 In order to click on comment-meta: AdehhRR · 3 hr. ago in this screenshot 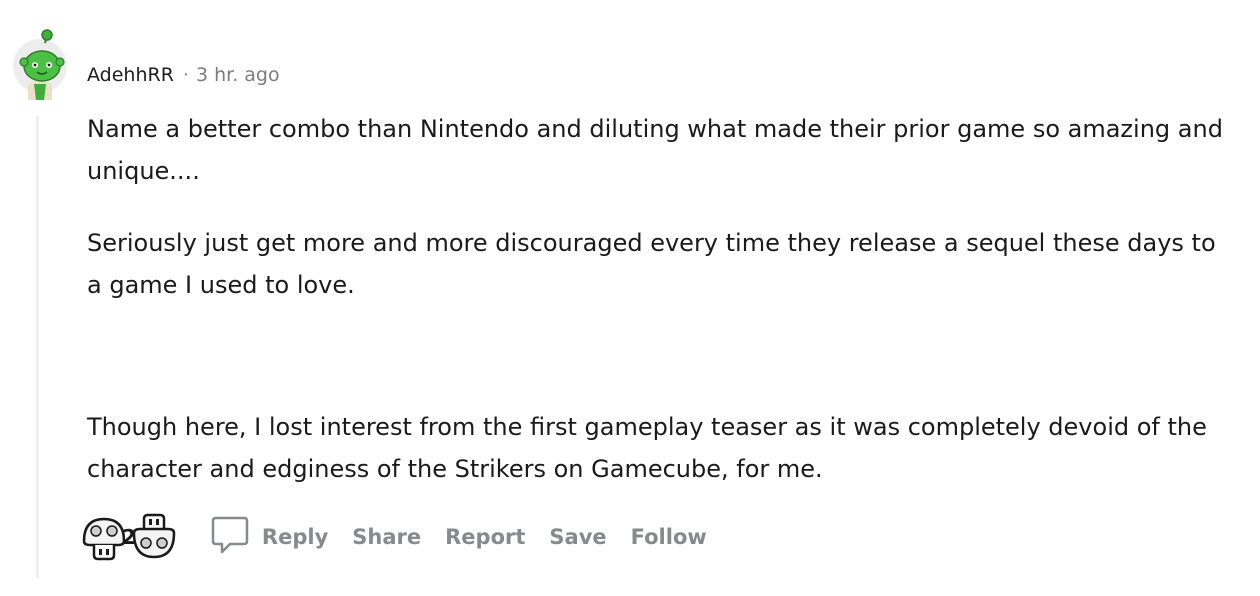, I will do `click(183, 75)`.